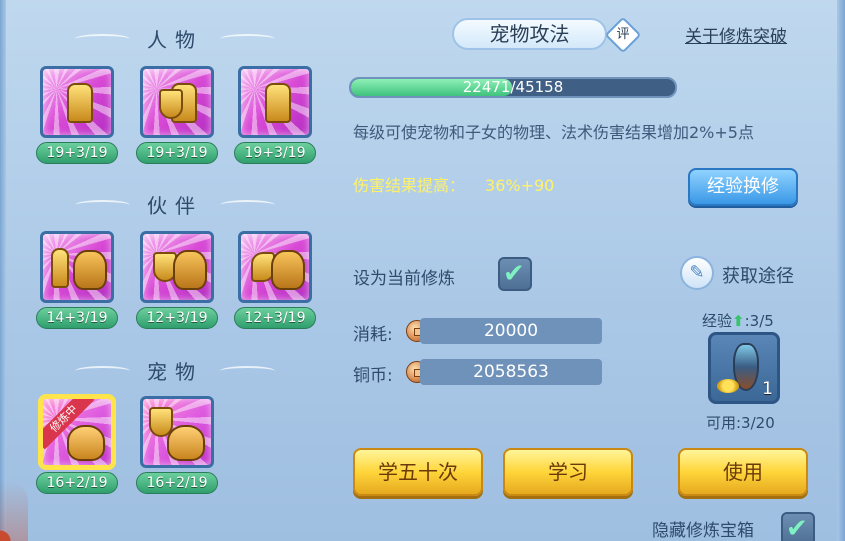  I want to click on section-title-characters: 人物, so click(175, 39).